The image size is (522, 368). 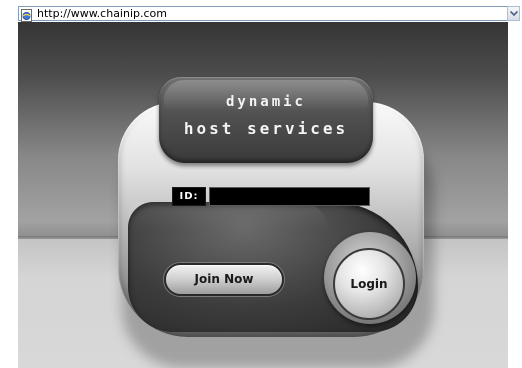 I want to click on title-dynamic: dynamic, so click(x=265, y=102).